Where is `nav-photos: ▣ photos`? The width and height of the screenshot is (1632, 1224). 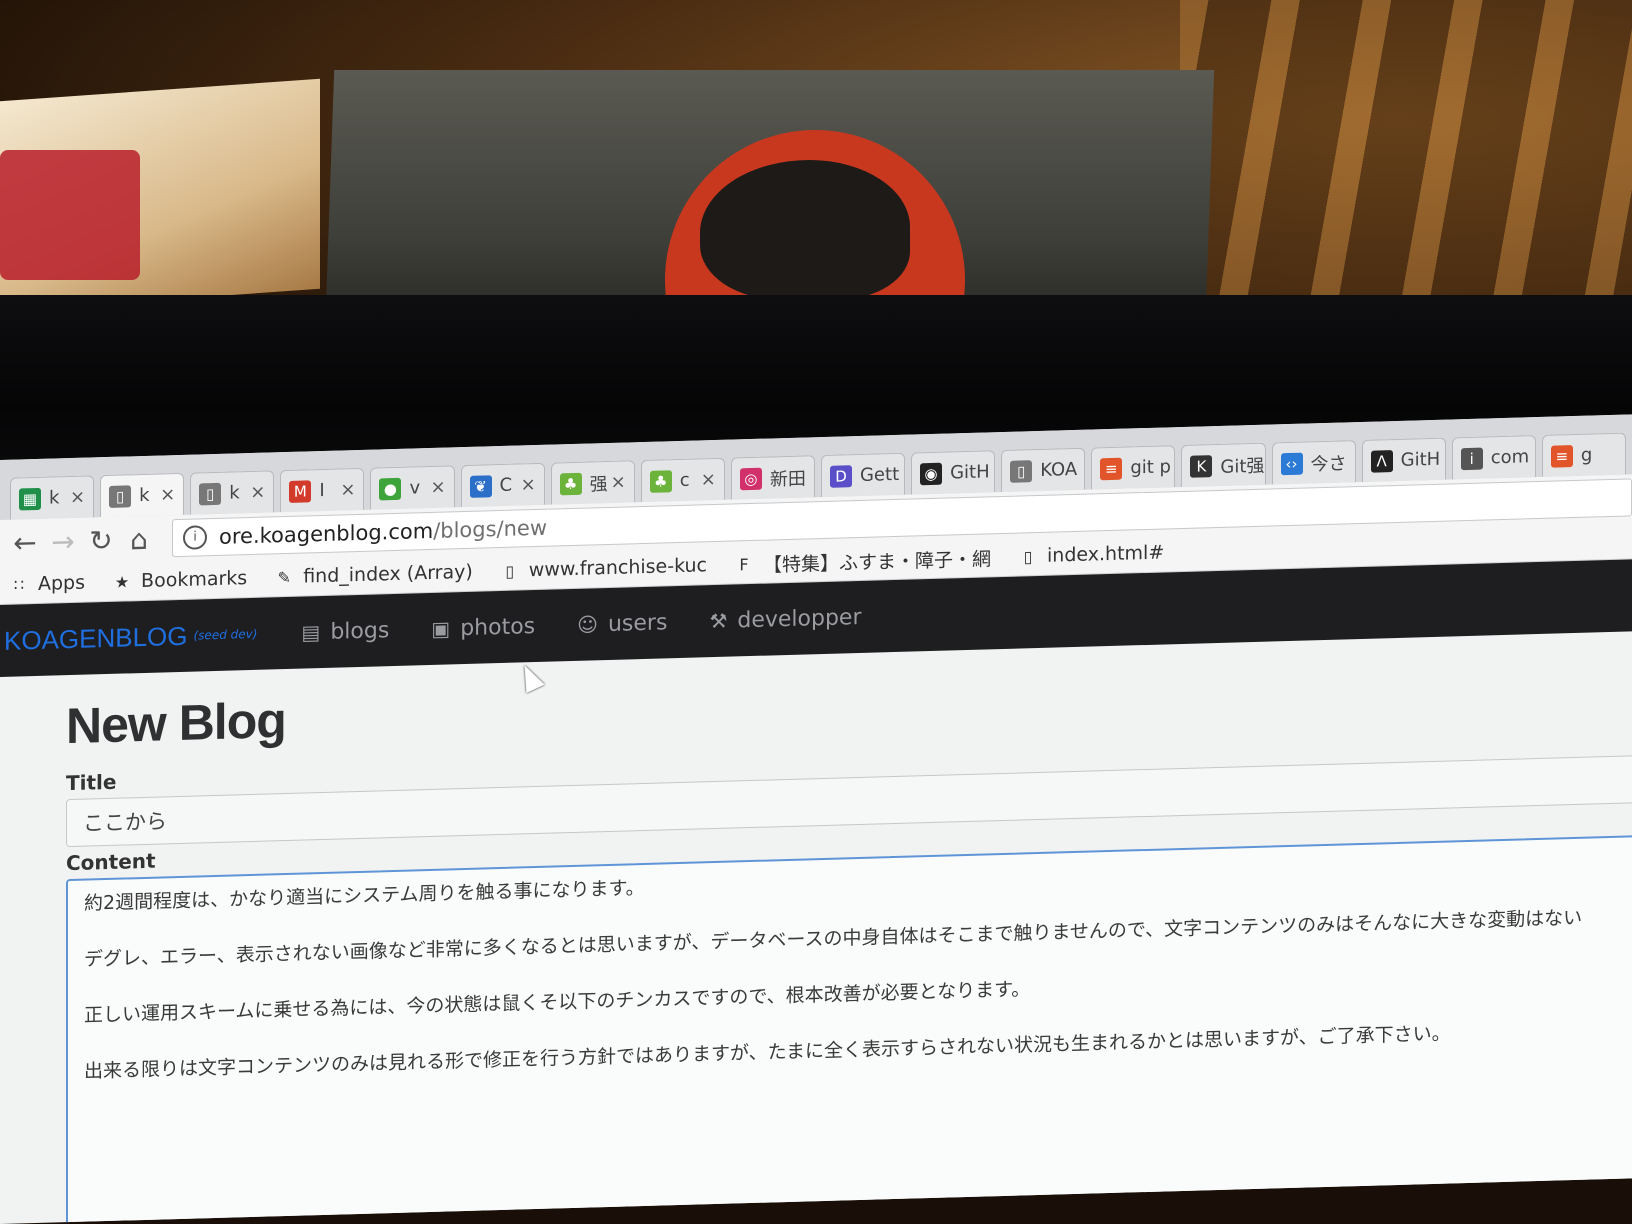
nav-photos: ▣ photos is located at coordinates (483, 628).